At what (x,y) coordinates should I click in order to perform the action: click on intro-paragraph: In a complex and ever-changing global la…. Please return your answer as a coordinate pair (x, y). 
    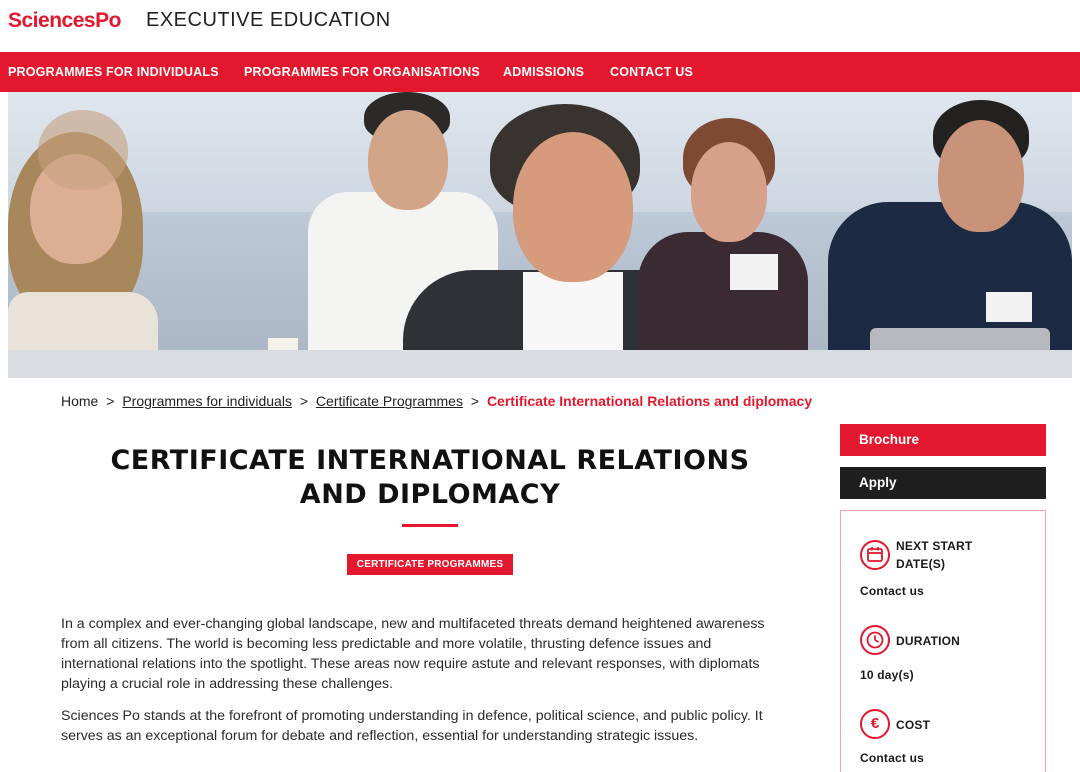
    Looking at the image, I should click on (413, 654).